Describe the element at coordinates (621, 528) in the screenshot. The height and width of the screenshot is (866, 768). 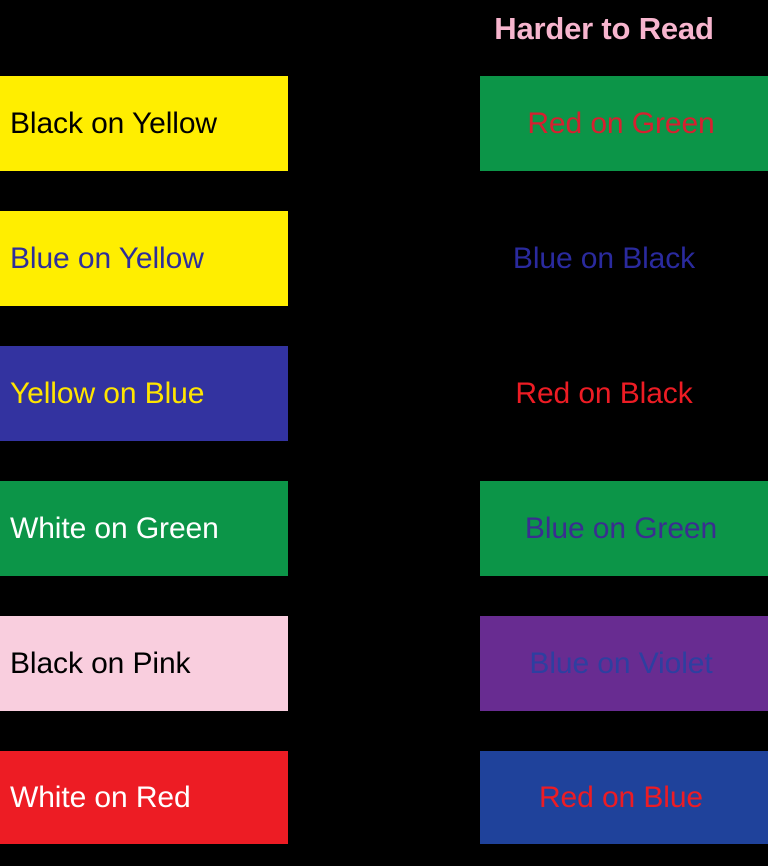
I see `swatch-label: Blue on Green` at that location.